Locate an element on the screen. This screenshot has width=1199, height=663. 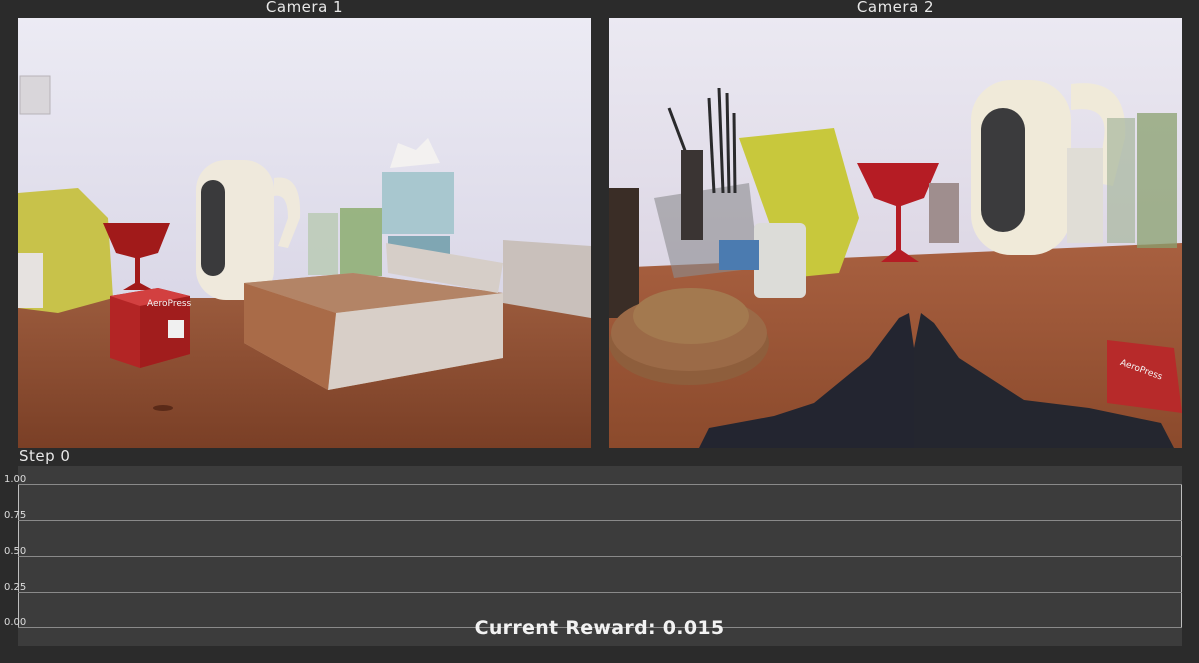
camera-2-title: Camera 2 is located at coordinates (895, 8).